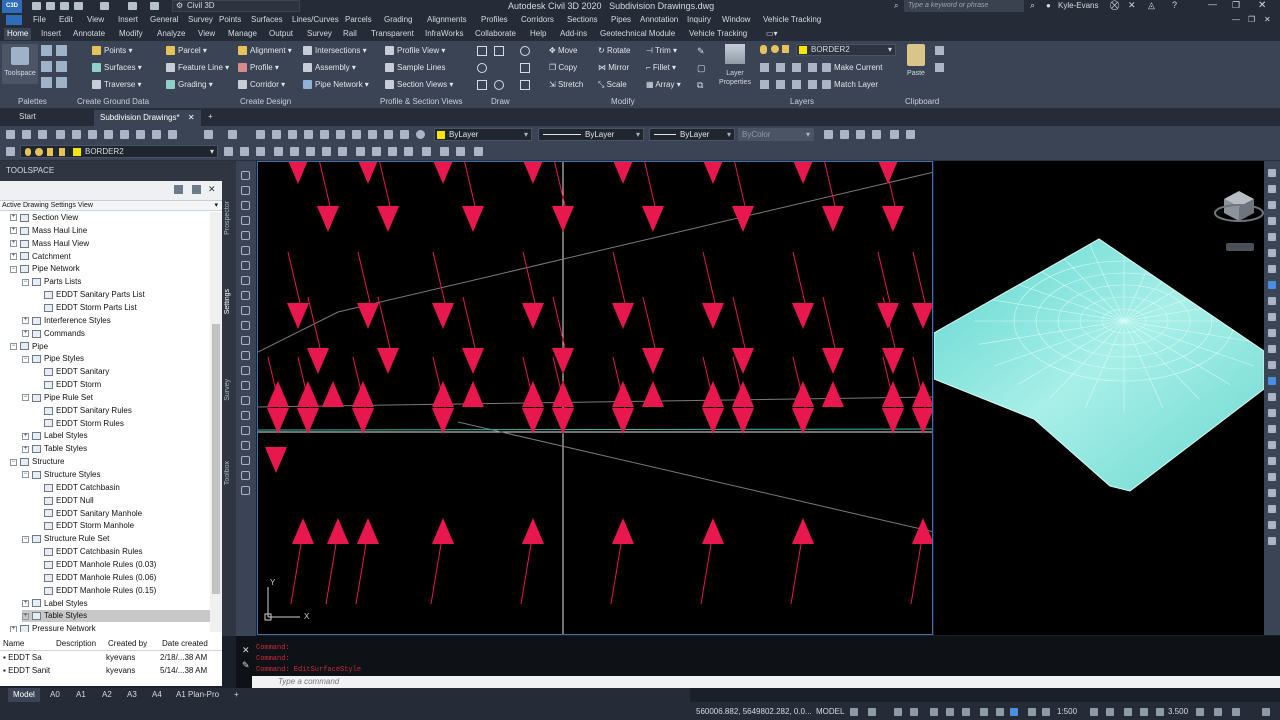  I want to click on menu-general: General, so click(164, 19).